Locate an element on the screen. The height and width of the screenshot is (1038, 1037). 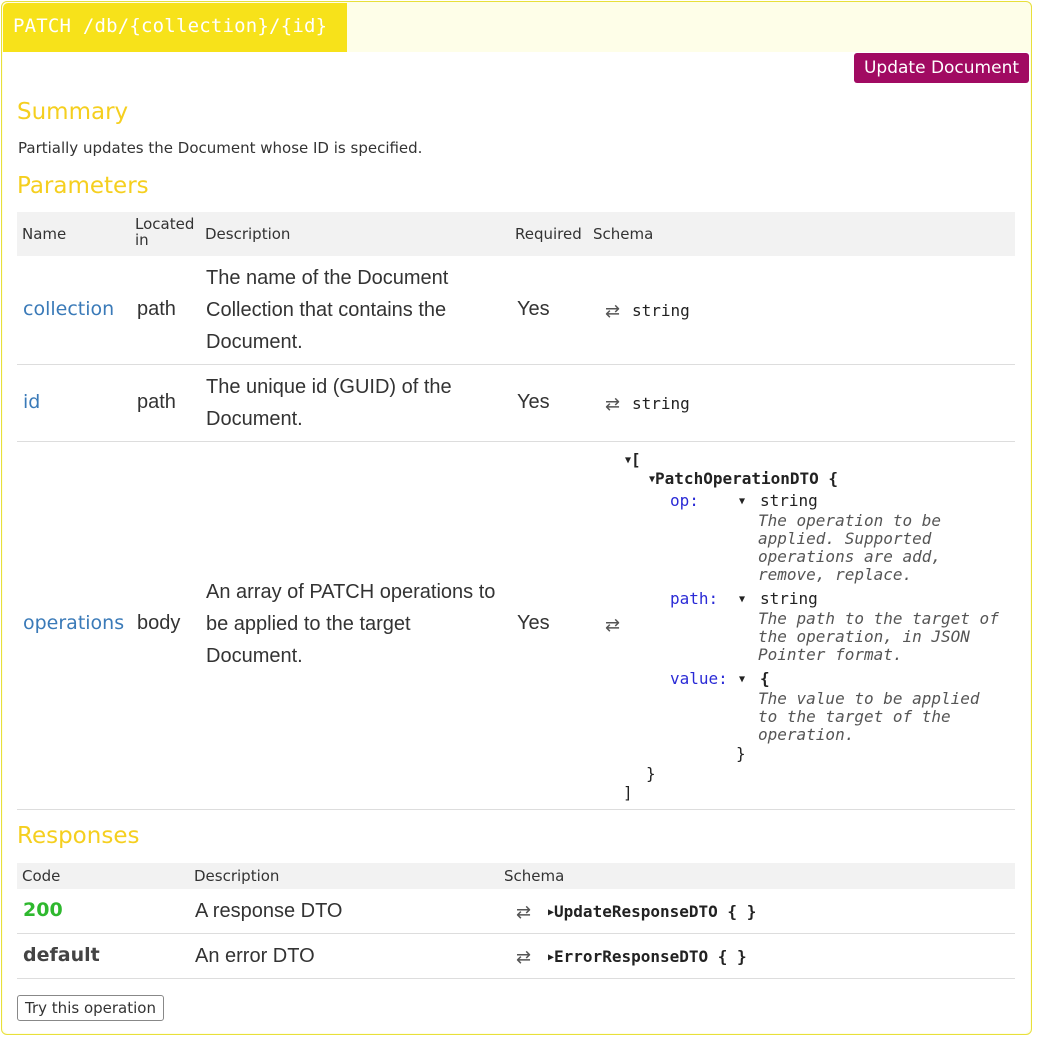
update-document-button: Update Document is located at coordinates (941, 68).